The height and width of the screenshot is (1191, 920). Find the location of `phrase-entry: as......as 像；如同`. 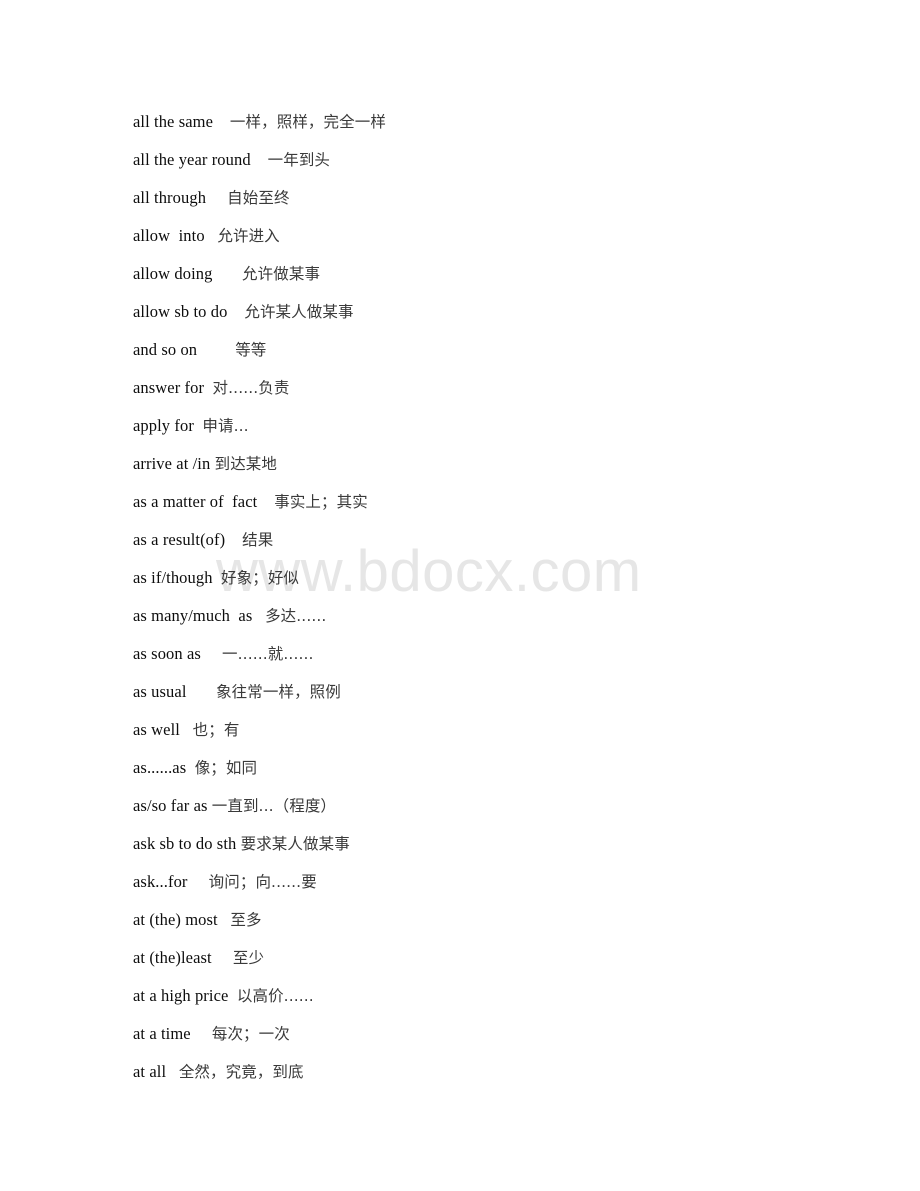

phrase-entry: as......as 像；如同 is located at coordinates (483, 768).